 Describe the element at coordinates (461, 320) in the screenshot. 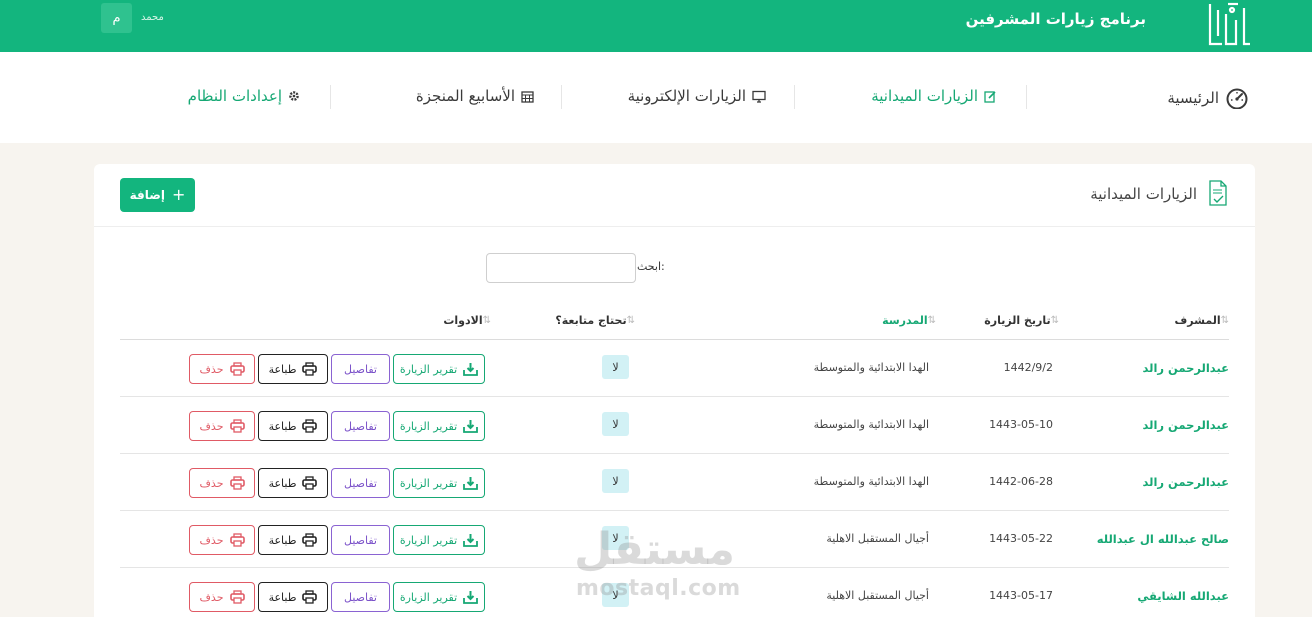

I see `th-tools: ⇅ الادوات` at that location.